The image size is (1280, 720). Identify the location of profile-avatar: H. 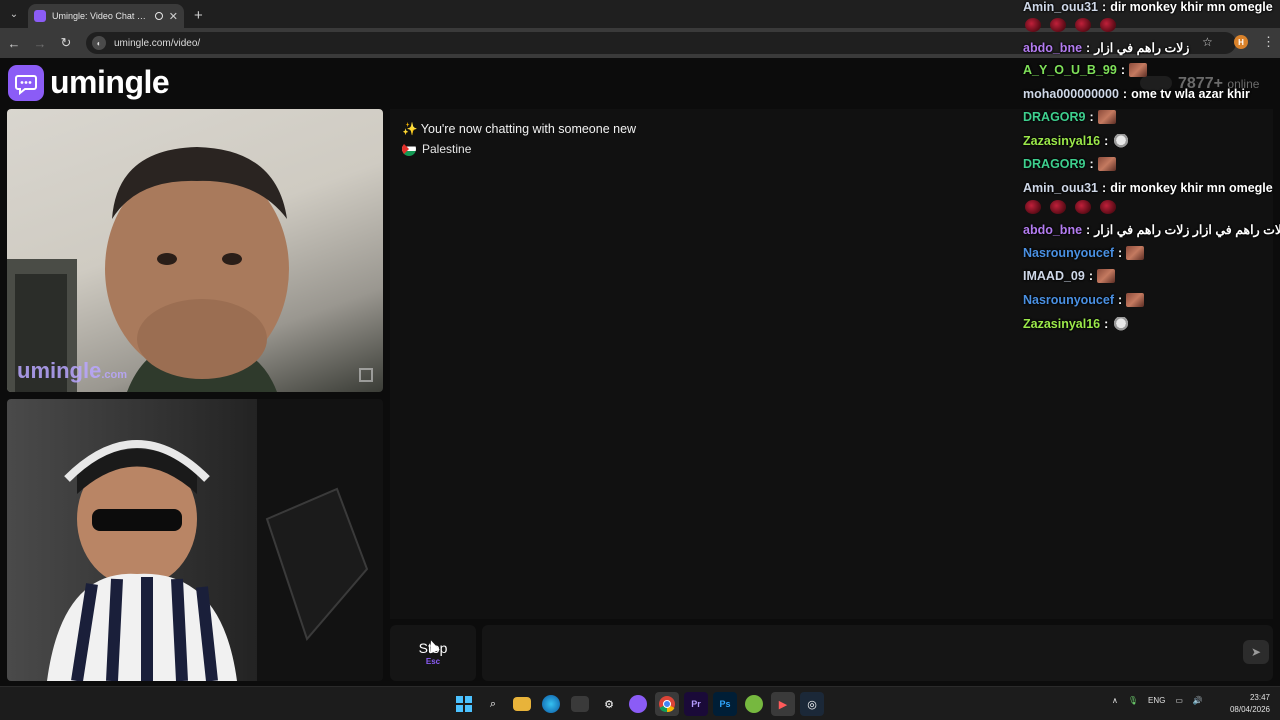
(1241, 42).